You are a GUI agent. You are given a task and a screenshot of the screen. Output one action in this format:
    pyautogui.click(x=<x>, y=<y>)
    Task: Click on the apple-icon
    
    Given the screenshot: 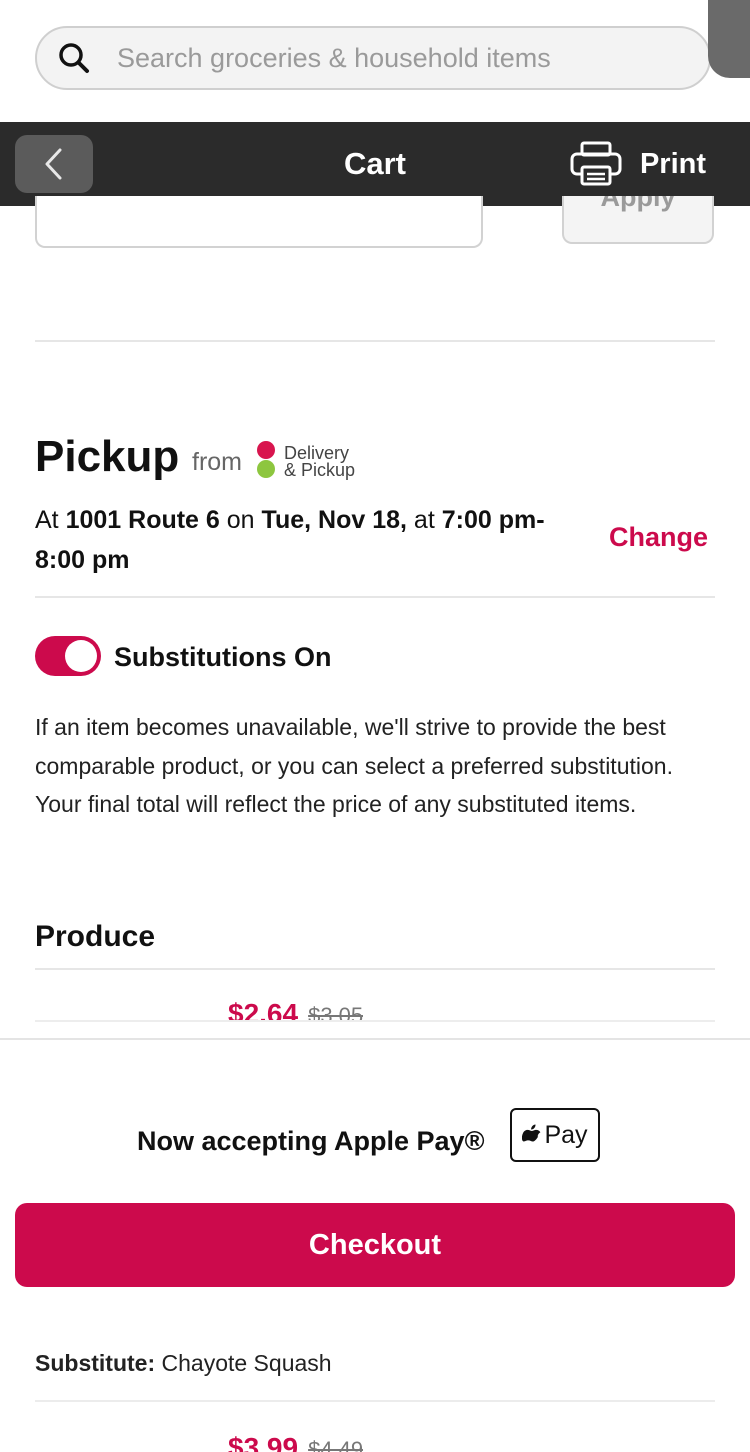 What is the action you would take?
    pyautogui.click(x=531, y=1133)
    